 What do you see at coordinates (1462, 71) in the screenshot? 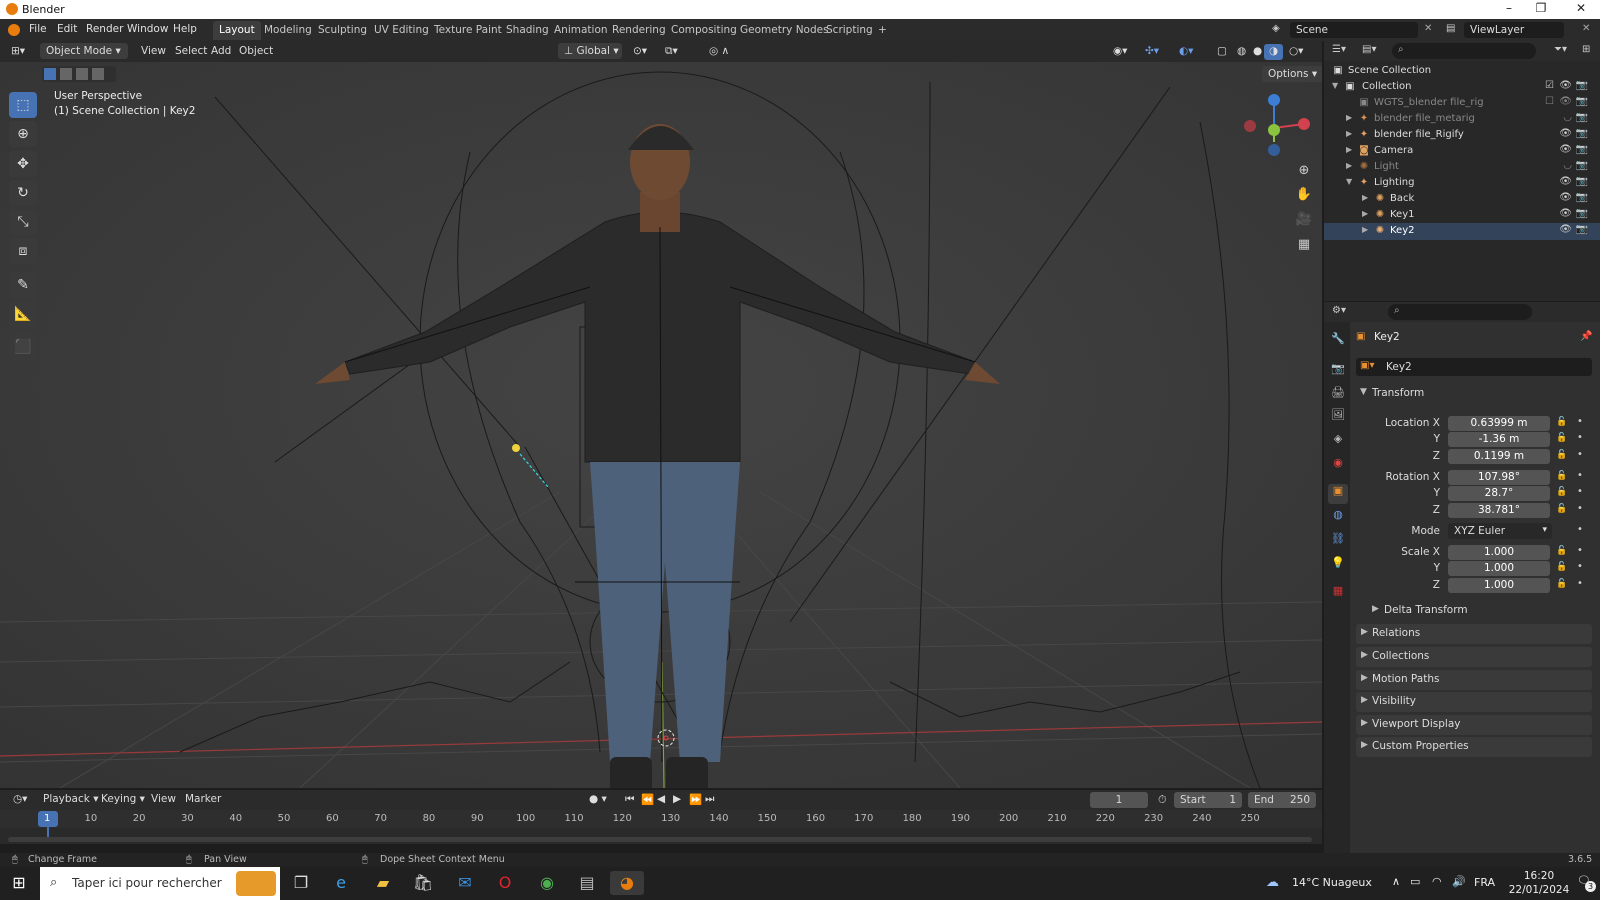
I see `outliner-row-scene-collection: ▣ Scene Collection` at bounding box center [1462, 71].